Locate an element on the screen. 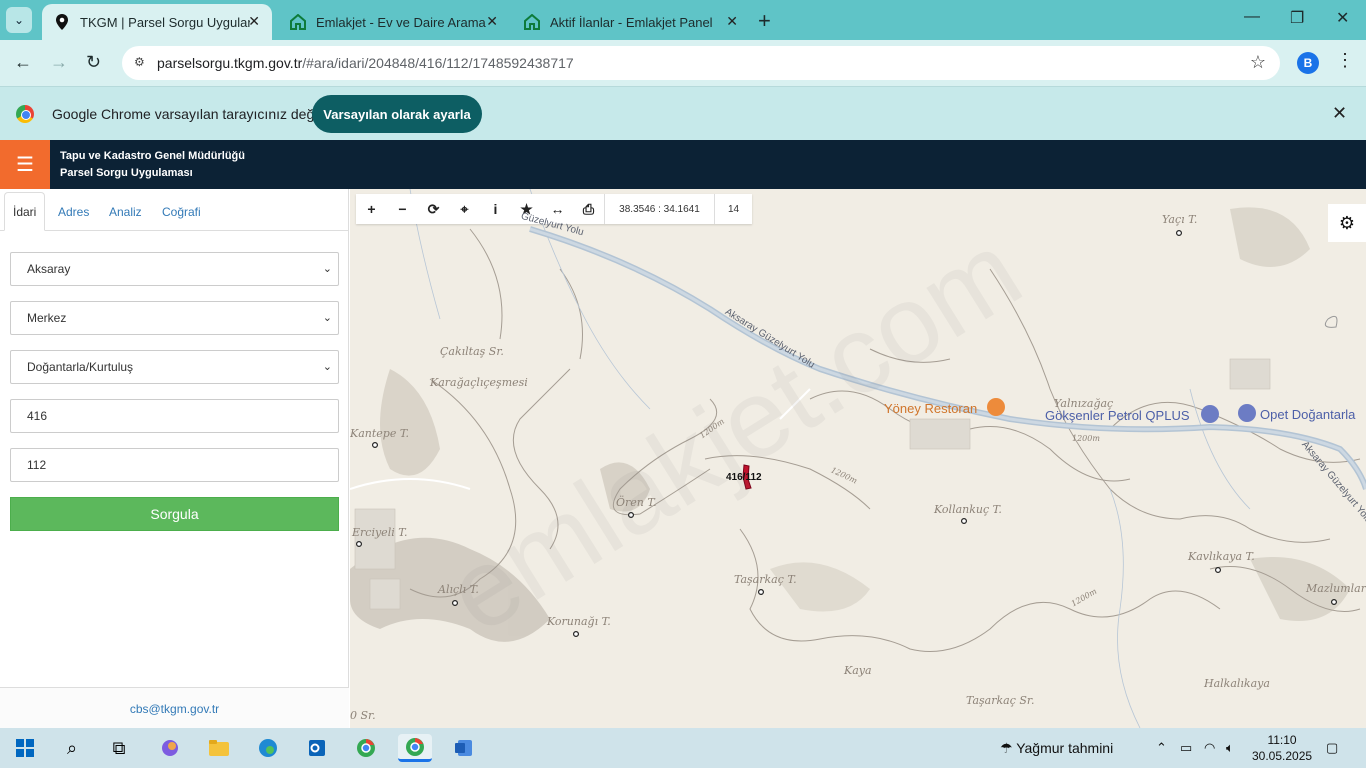 The height and width of the screenshot is (768, 1366). task-view-icon: ⧉ is located at coordinates (119, 748).